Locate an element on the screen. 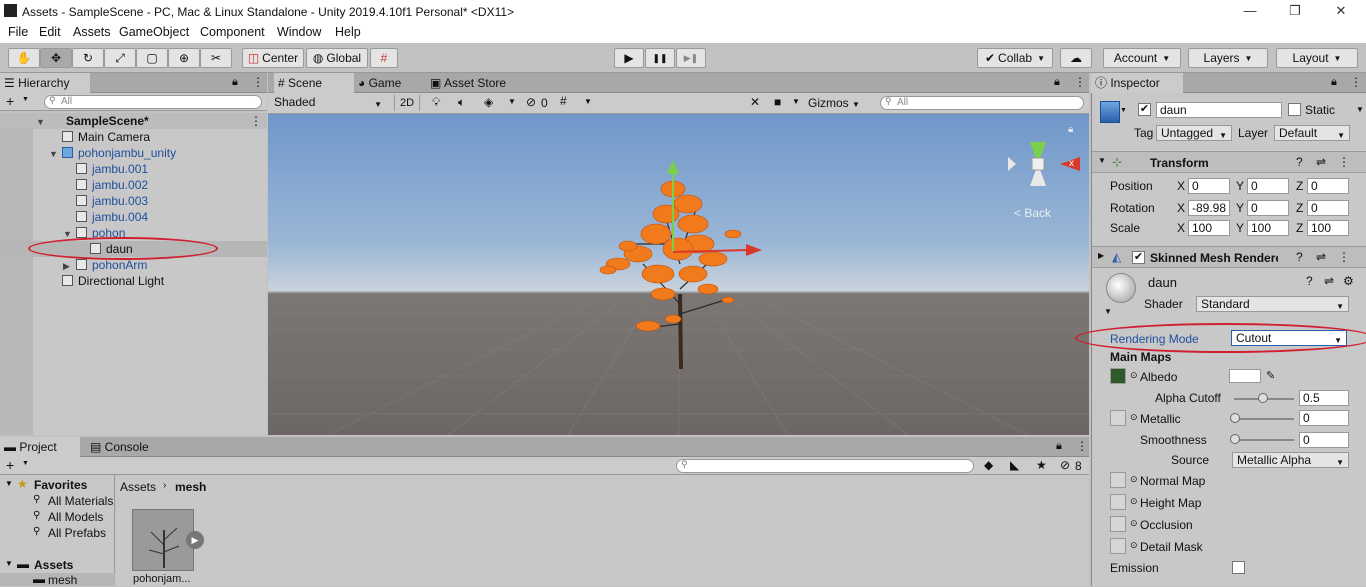 The image size is (1366, 587). scale-tool-button: ⤢ is located at coordinates (120, 58).